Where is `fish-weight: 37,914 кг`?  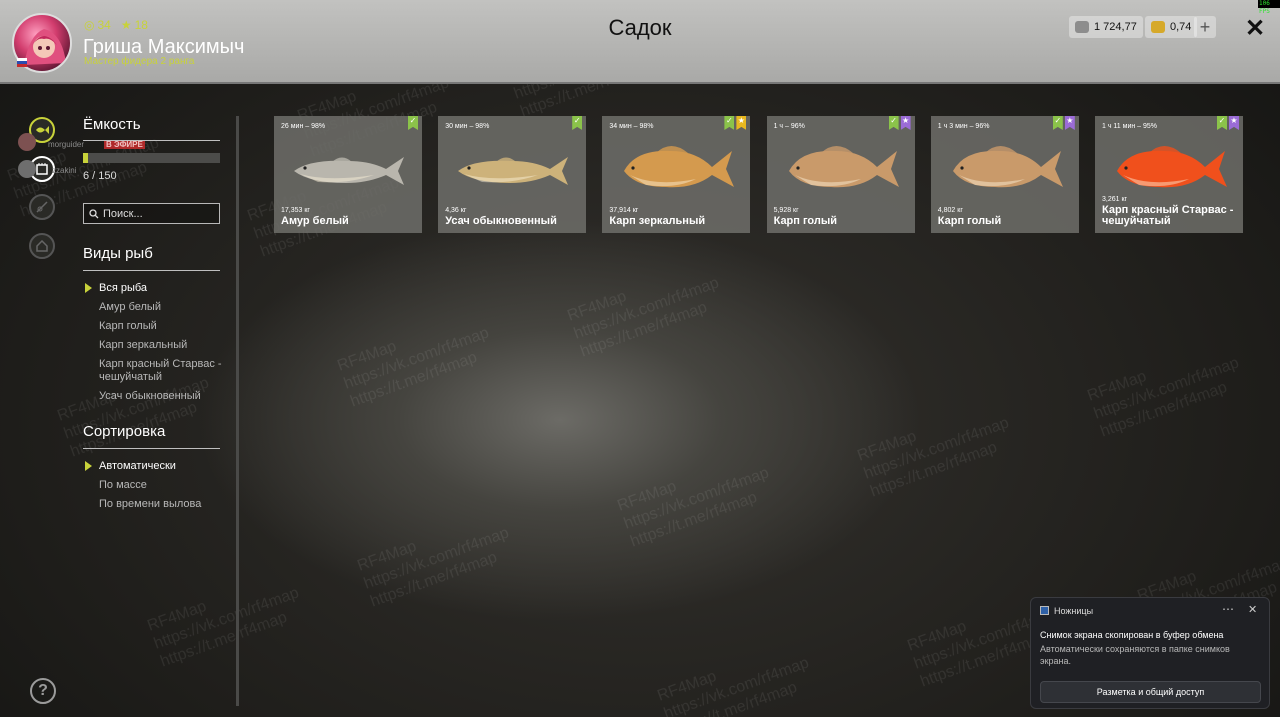
fish-weight: 37,914 кг is located at coordinates (624, 210).